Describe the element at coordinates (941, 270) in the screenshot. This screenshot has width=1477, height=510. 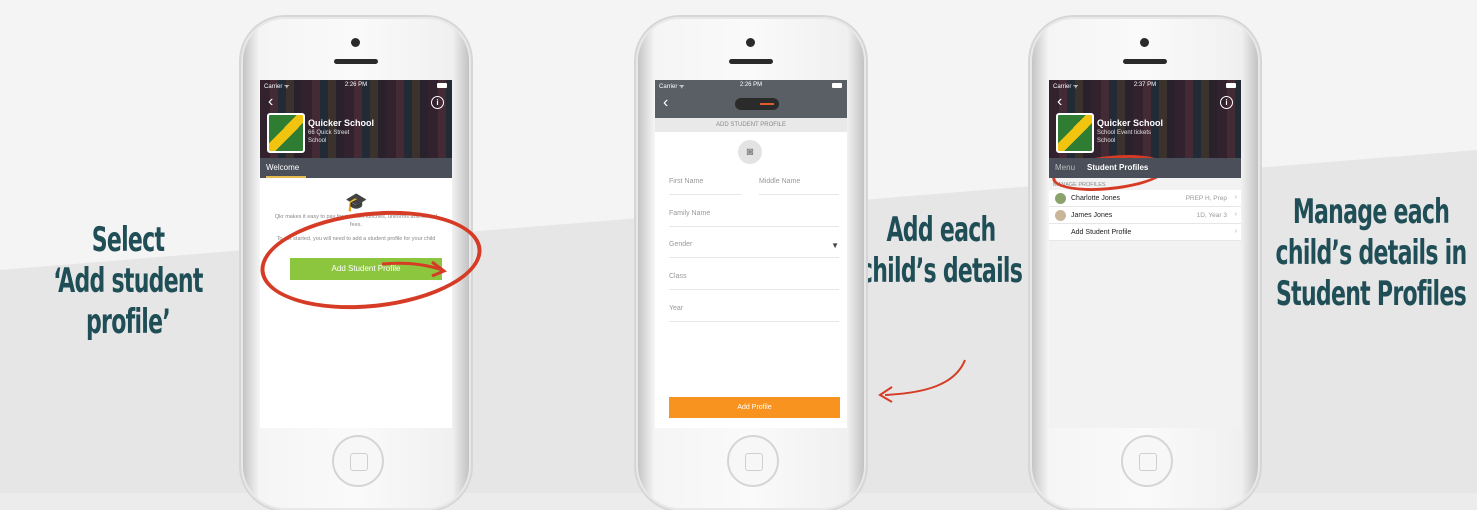
I see `caption-step-2-line-2: child’s details` at that location.